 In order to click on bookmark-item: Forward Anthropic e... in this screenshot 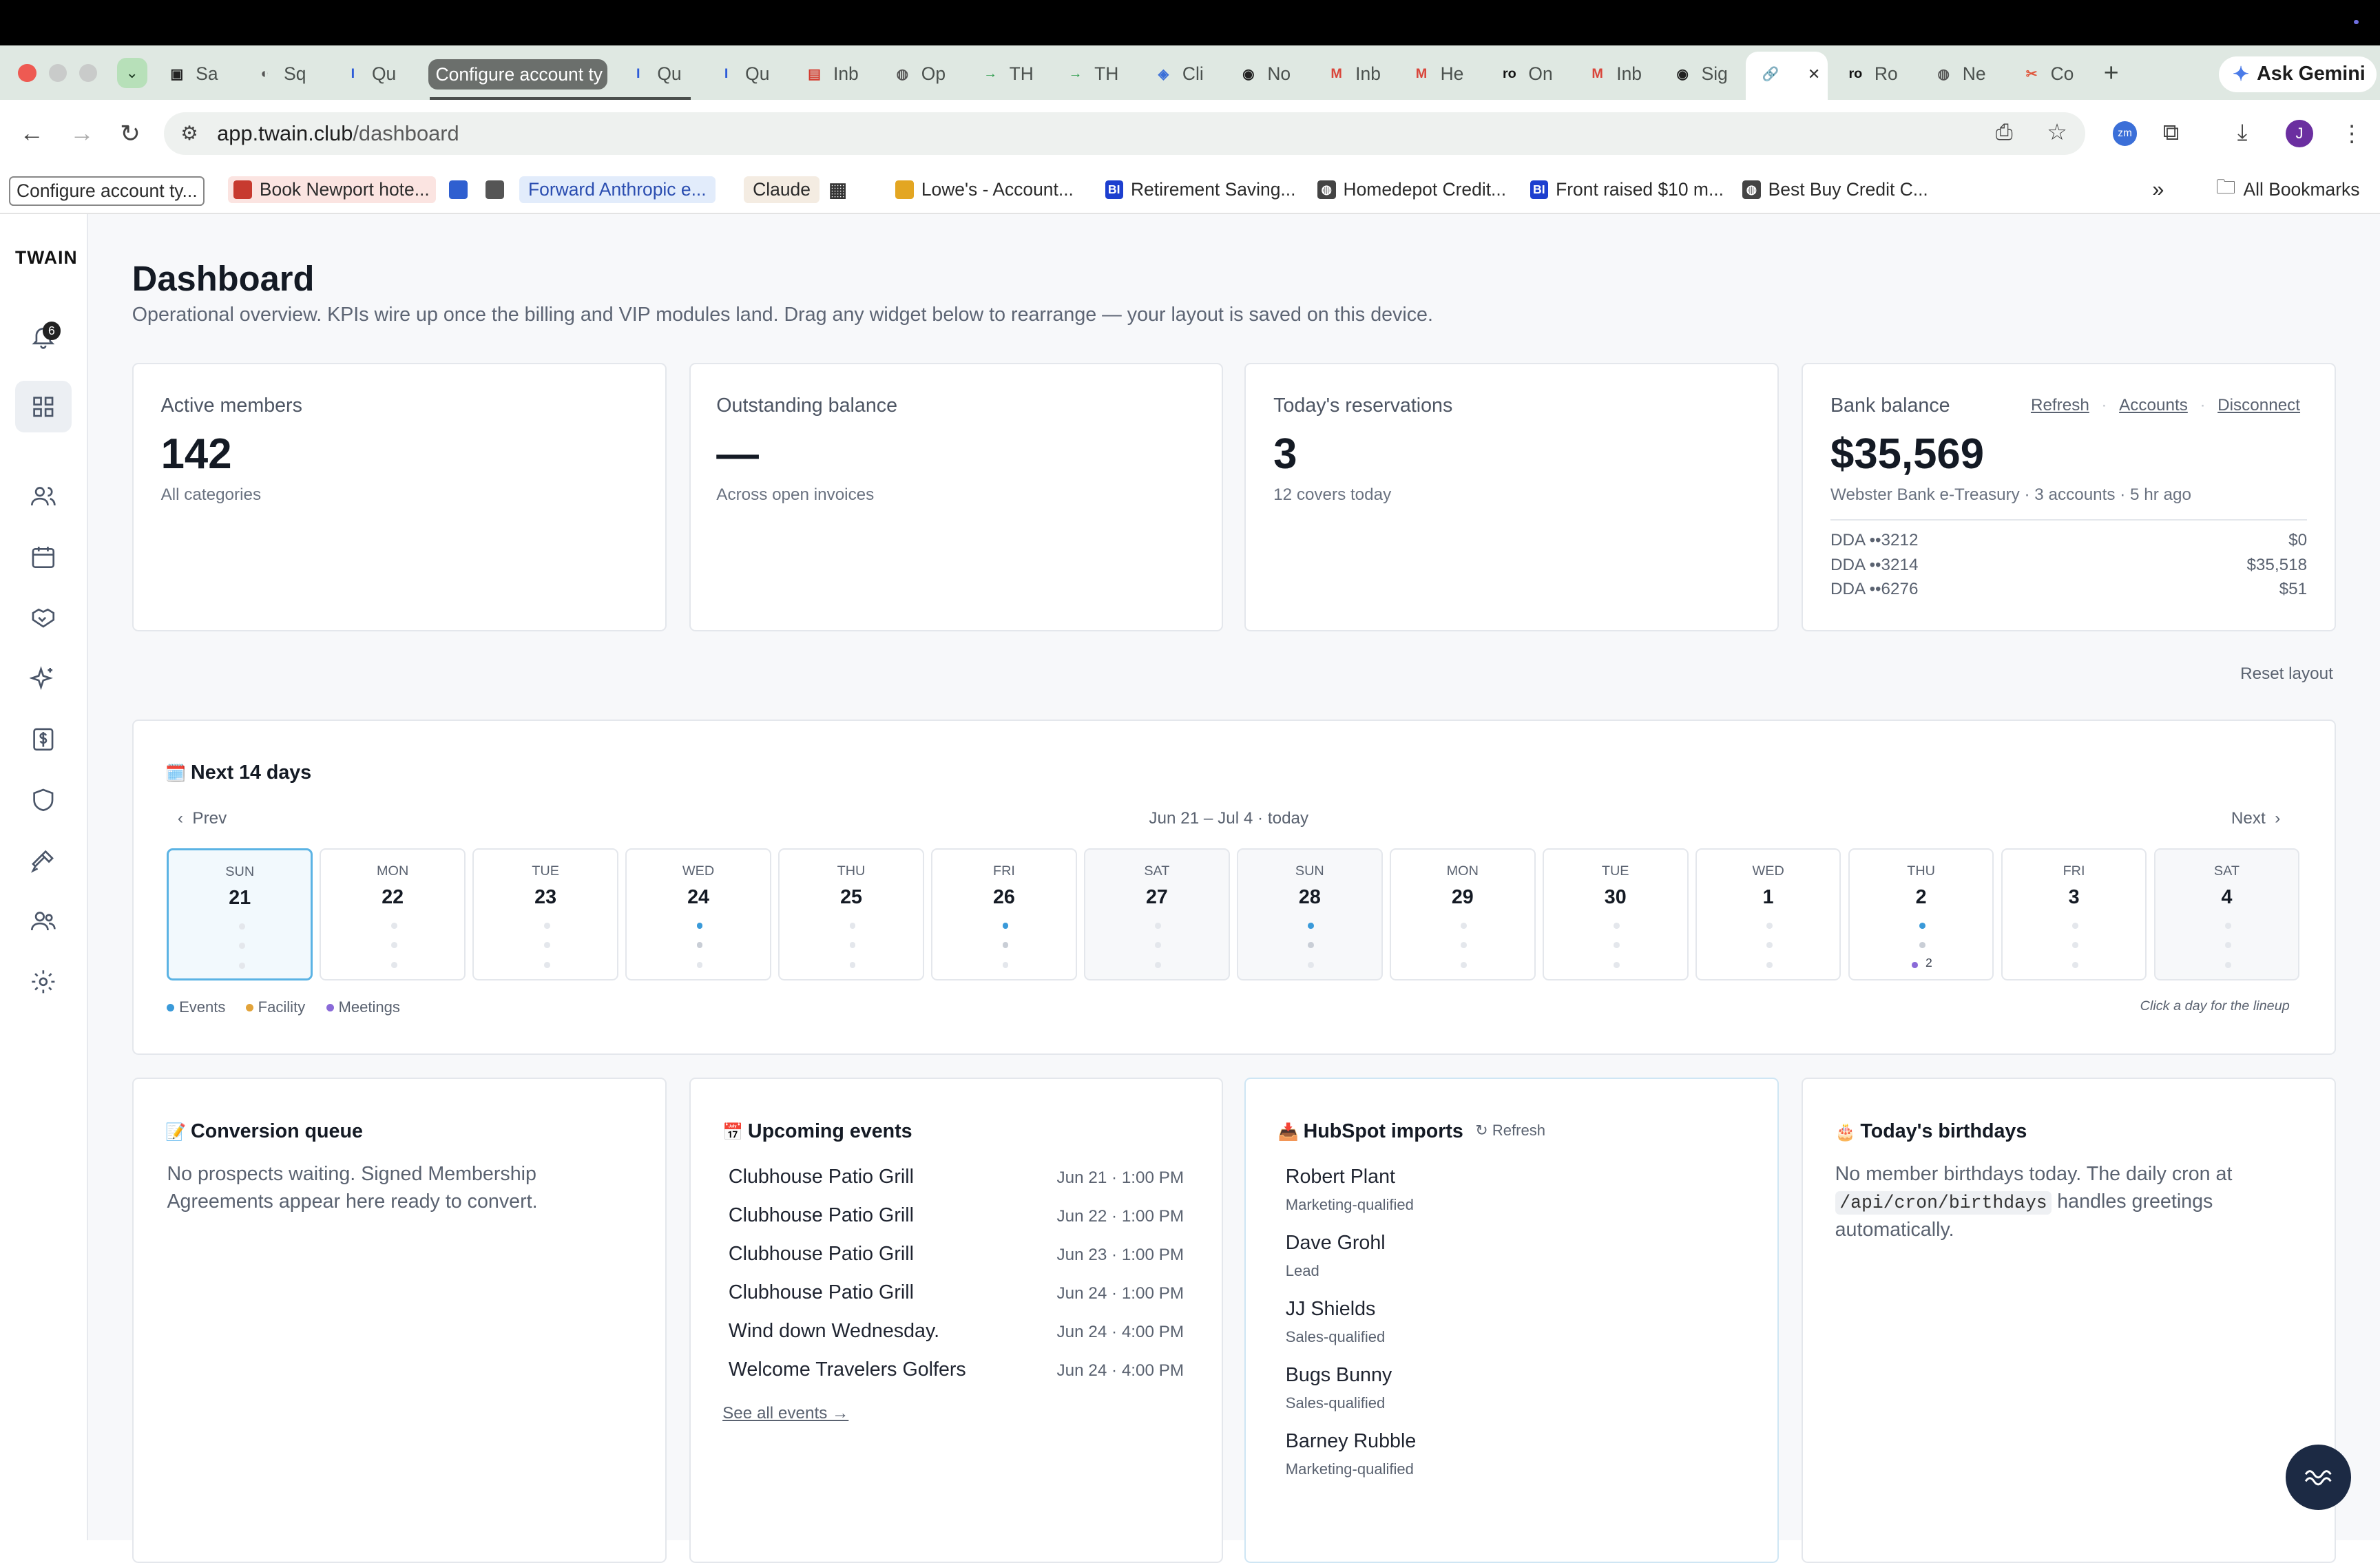, I will do `click(617, 190)`.